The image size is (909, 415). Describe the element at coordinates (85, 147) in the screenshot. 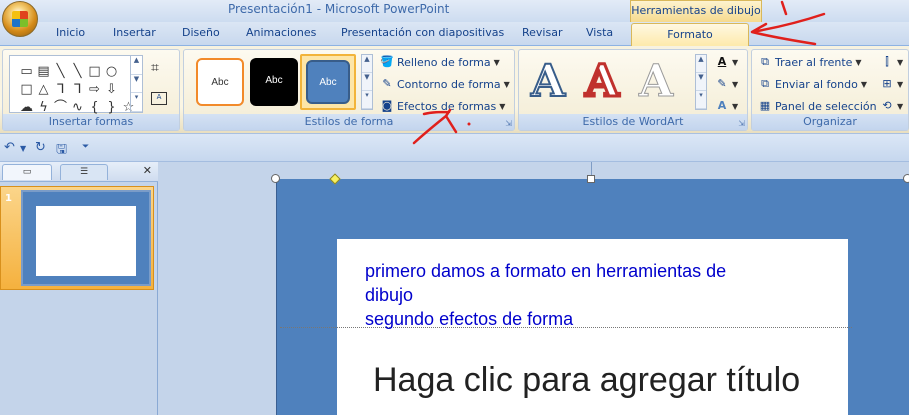

I see `customize-toolbar-icon: ⏷` at that location.